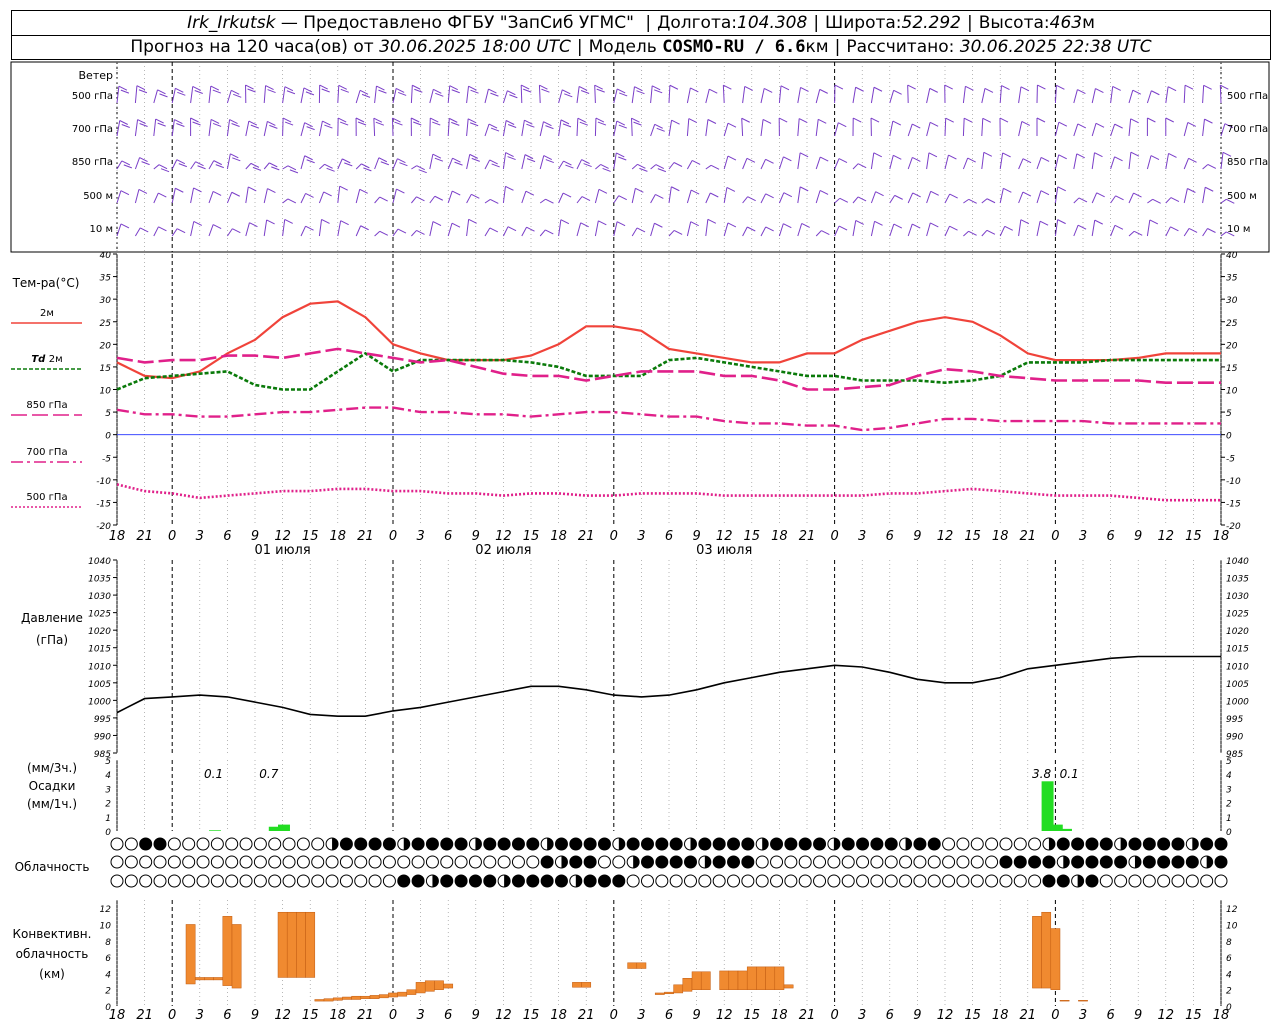 The image size is (1280, 1024). What do you see at coordinates (724, 550) in the screenshot?
I see `day-label: 03 июля` at bounding box center [724, 550].